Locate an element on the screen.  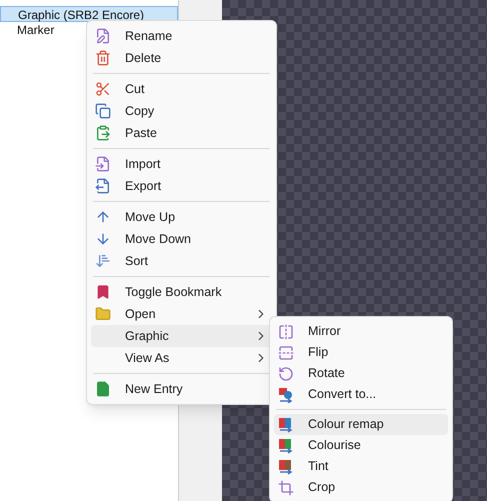
copy-icon is located at coordinates (103, 111).